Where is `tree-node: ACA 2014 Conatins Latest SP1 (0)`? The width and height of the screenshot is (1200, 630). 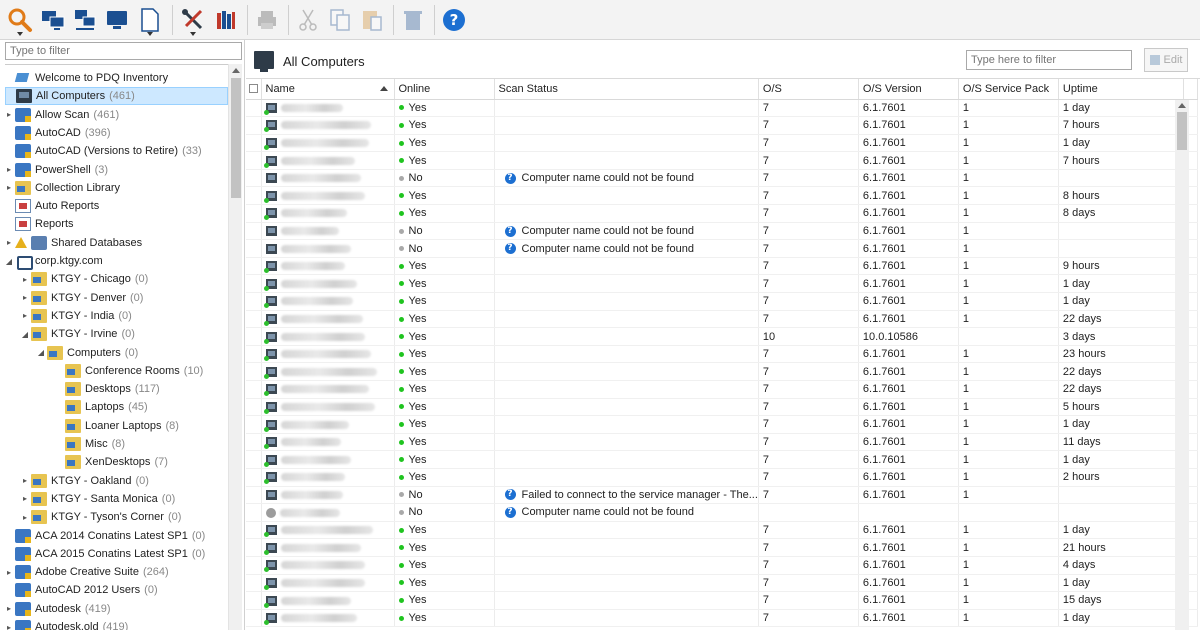 tree-node: ACA 2014 Conatins Latest SP1 (0) is located at coordinates (105, 536).